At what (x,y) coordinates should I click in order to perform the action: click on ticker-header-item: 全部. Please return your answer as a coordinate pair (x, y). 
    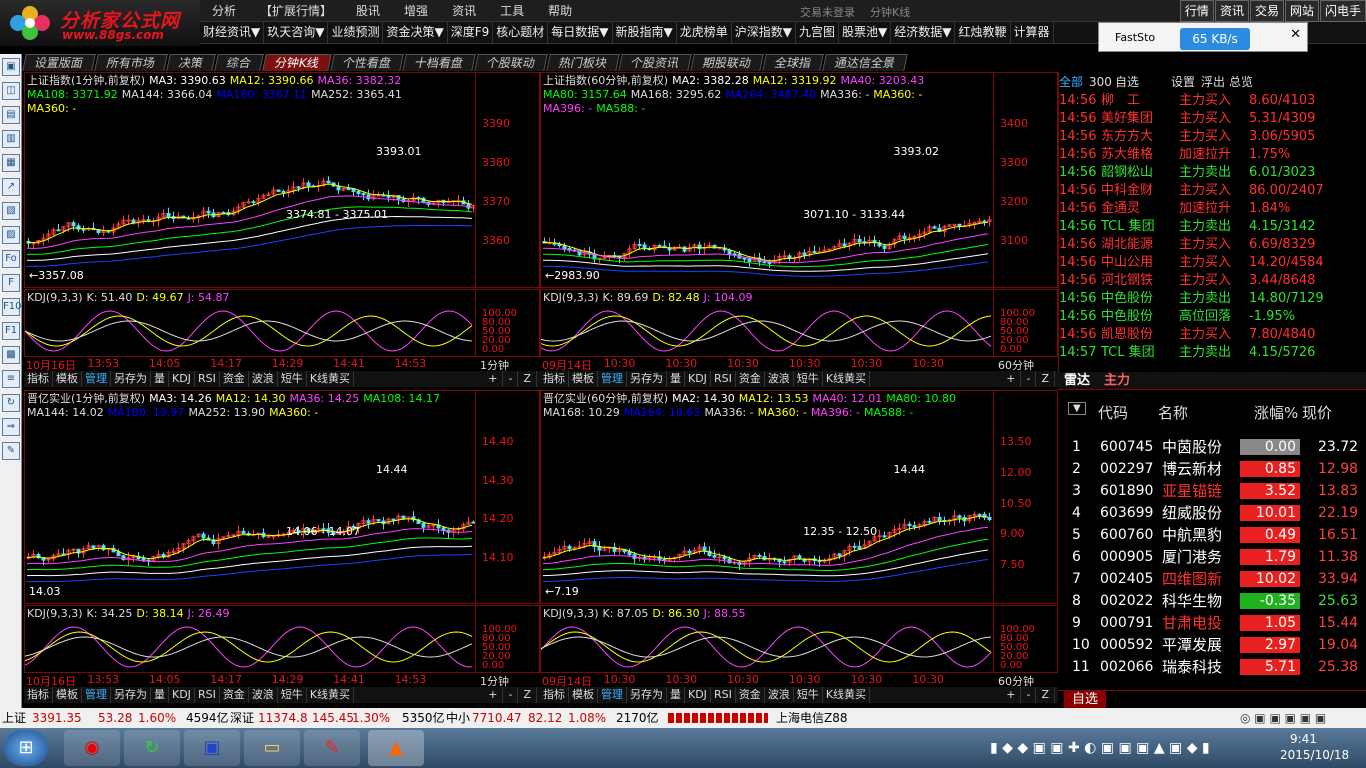
    Looking at the image, I should click on (1071, 82).